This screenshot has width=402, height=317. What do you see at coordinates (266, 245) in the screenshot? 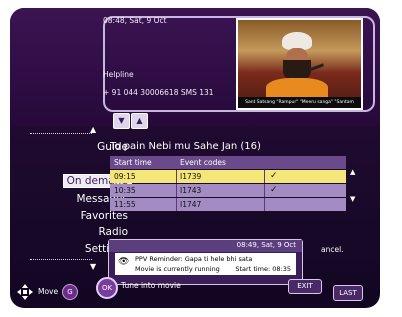
I see `popup-datetime: 08:49, Sat, 9 Oct` at bounding box center [266, 245].